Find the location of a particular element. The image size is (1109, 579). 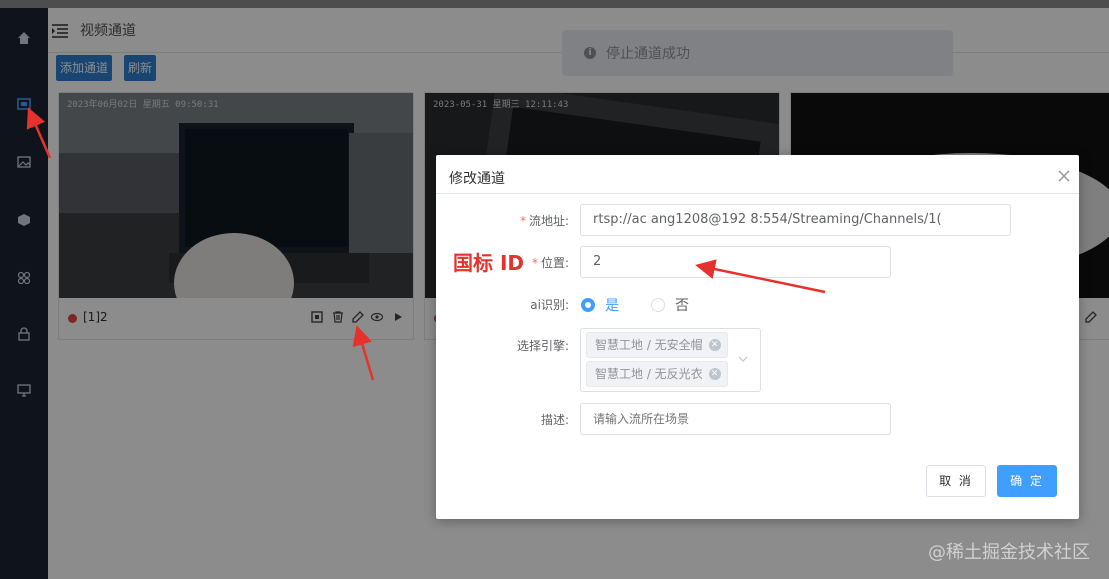

annotation-arrow is located at coordinates (760, 276).